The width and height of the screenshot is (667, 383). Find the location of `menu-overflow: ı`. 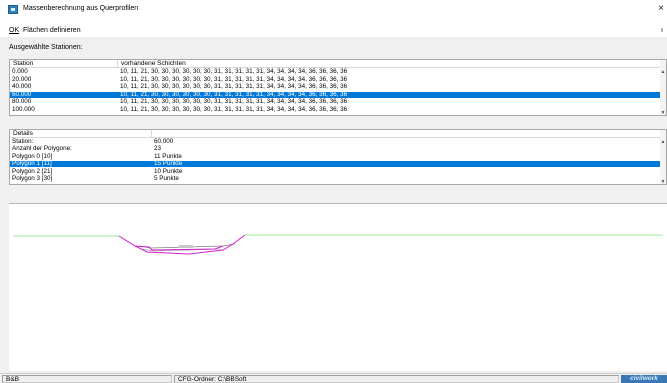

menu-overflow: ı is located at coordinates (662, 30).